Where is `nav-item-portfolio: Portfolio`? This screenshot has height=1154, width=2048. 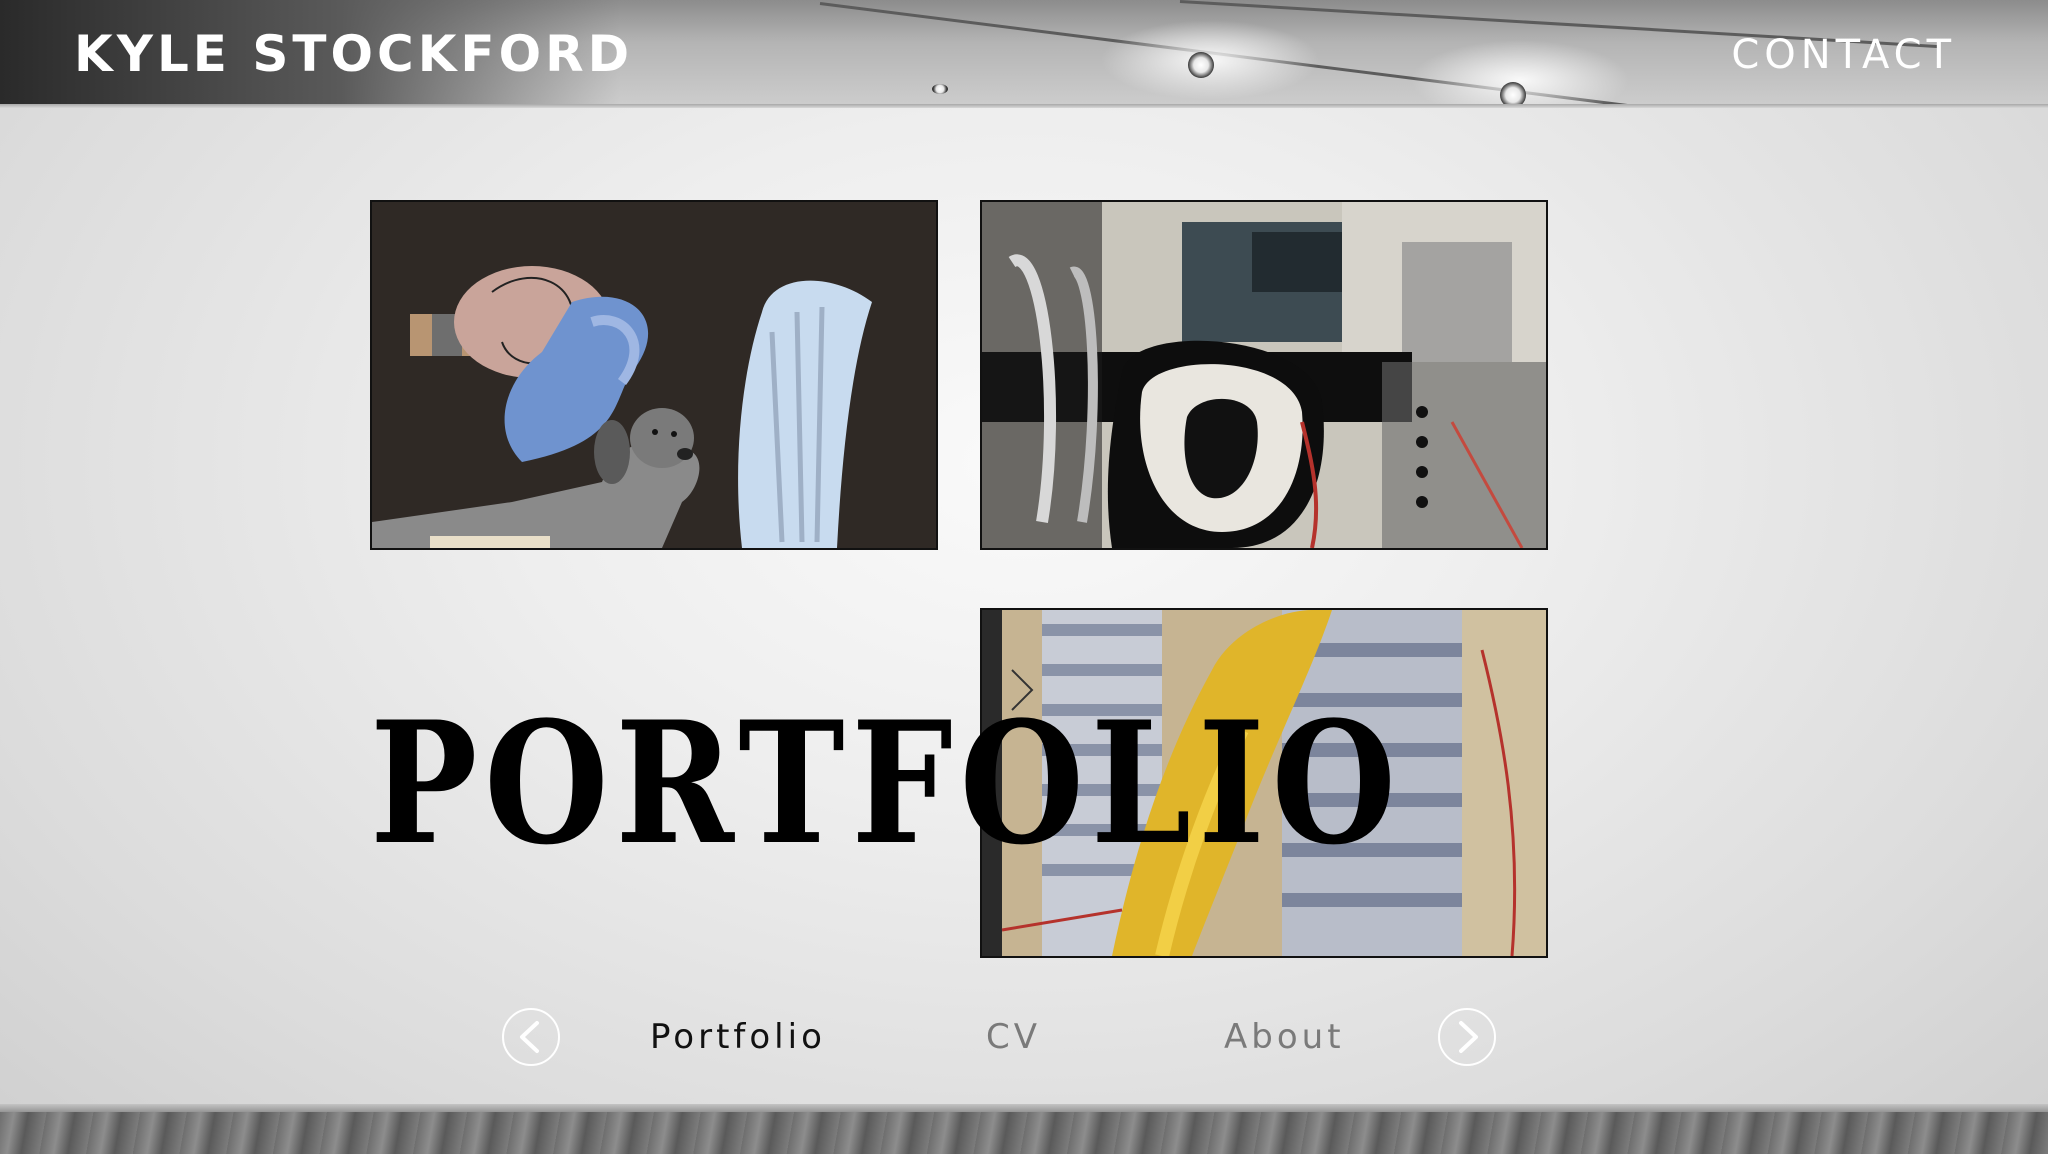
nav-item-portfolio: Portfolio is located at coordinates (738, 1037).